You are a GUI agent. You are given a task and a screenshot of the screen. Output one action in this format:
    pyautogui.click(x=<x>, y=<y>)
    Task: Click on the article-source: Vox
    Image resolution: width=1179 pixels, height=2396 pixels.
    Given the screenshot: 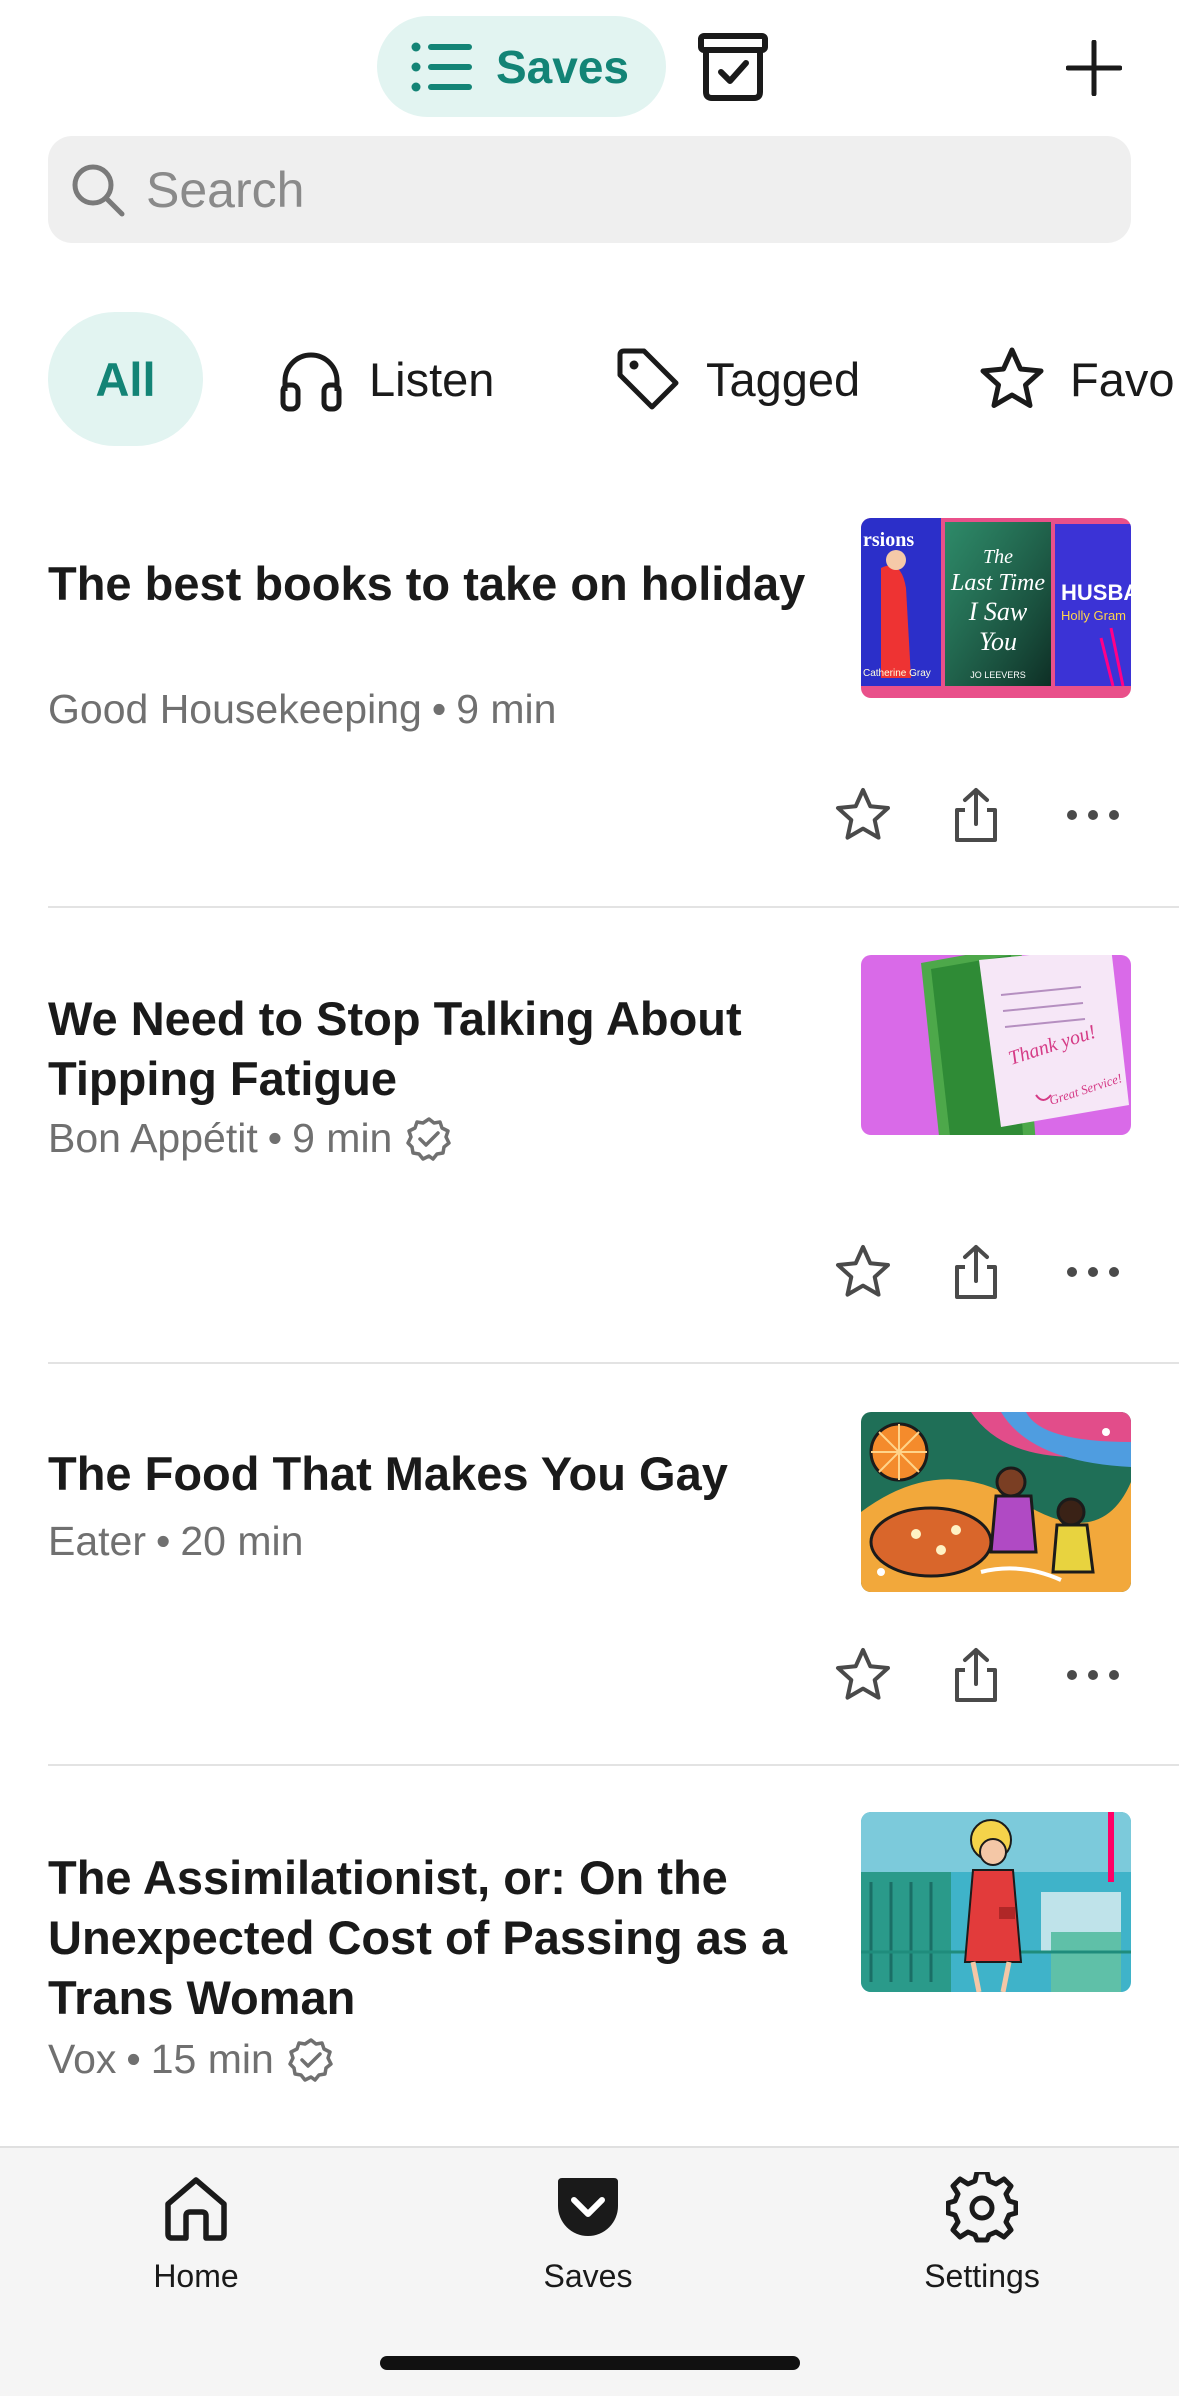 What is the action you would take?
    pyautogui.click(x=82, y=2059)
    